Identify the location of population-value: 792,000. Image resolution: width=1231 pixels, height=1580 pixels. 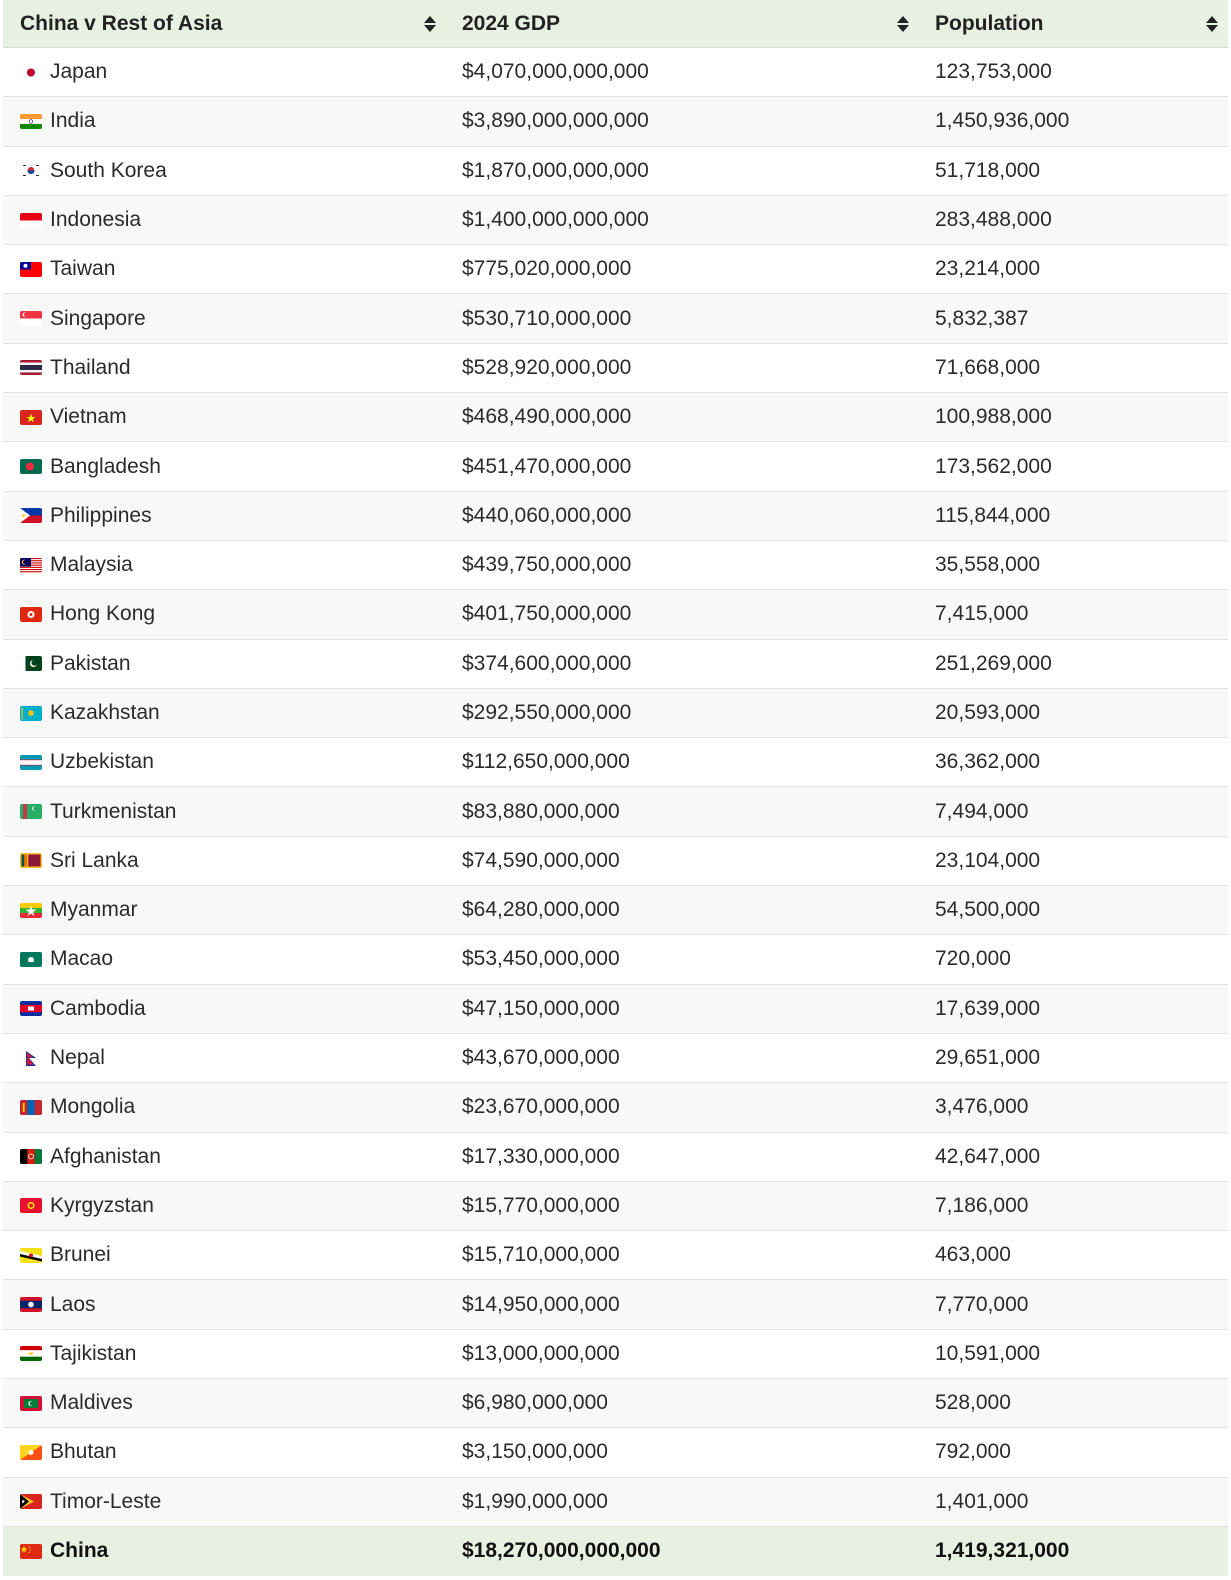
(973, 1452).